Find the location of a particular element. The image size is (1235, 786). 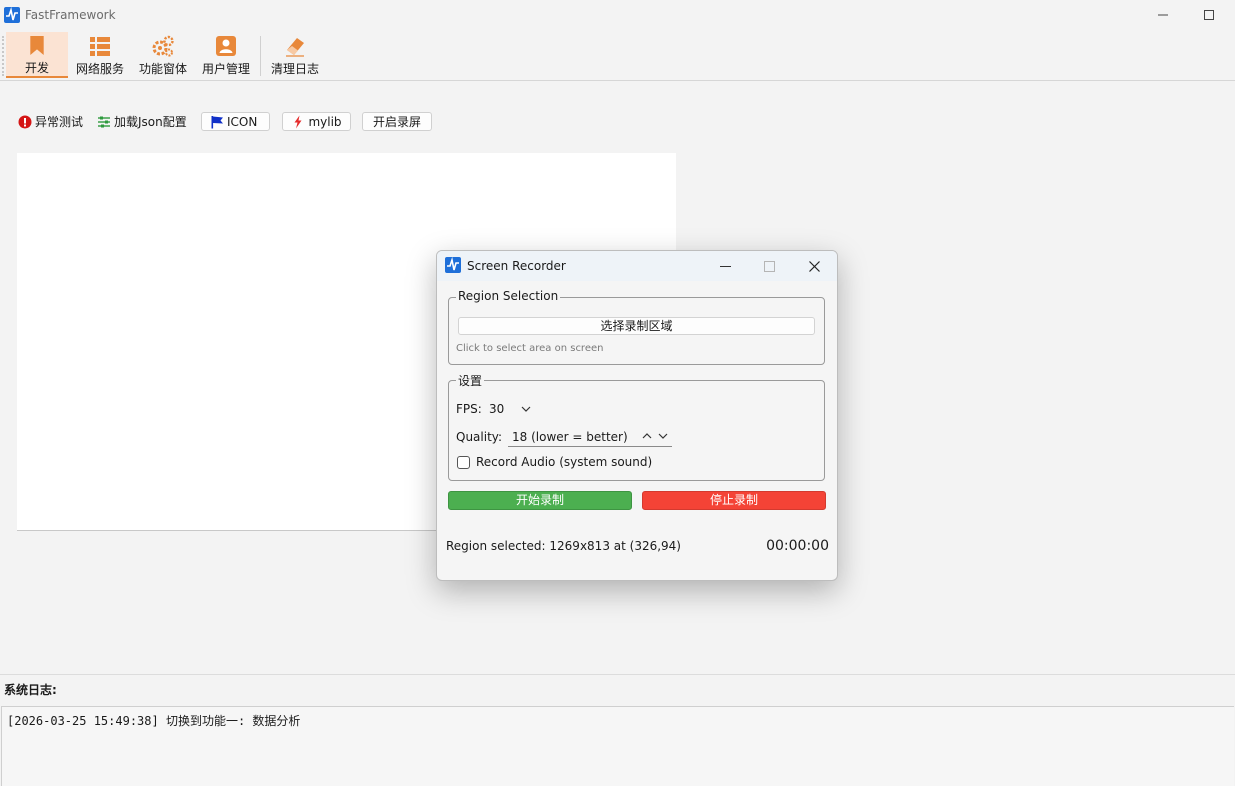

settings-legend: 设置 is located at coordinates (470, 380).